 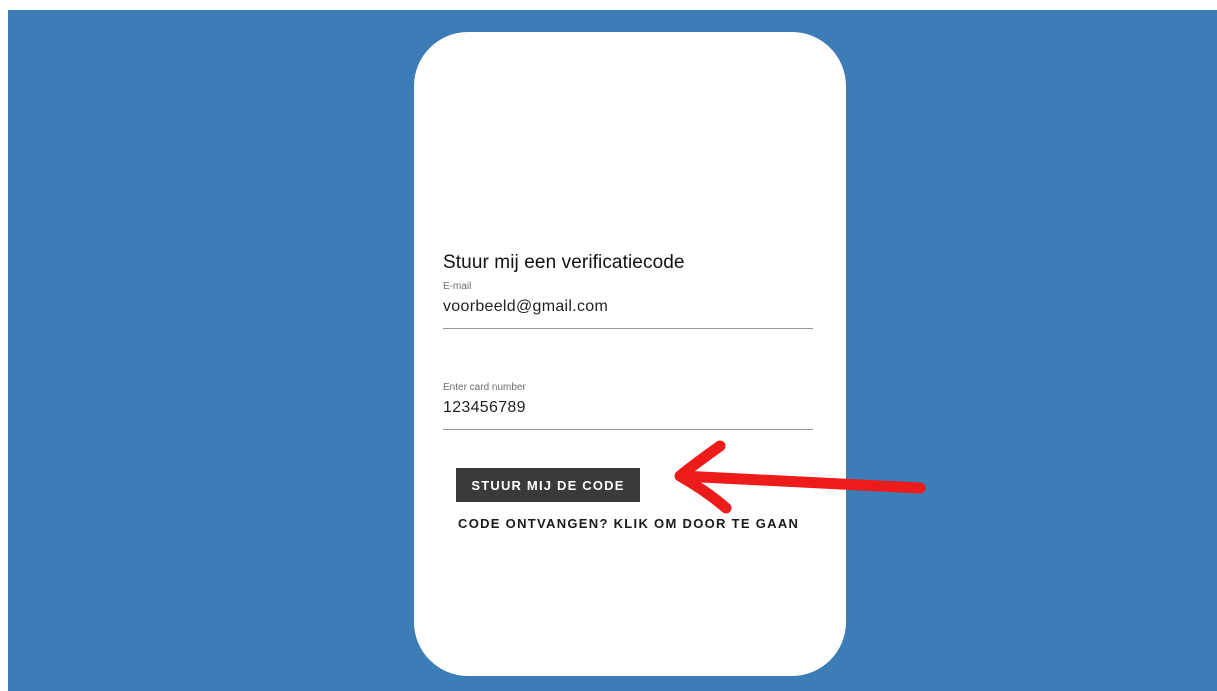 I want to click on form-heading: Stuur mij een verificatiecode, so click(x=564, y=262).